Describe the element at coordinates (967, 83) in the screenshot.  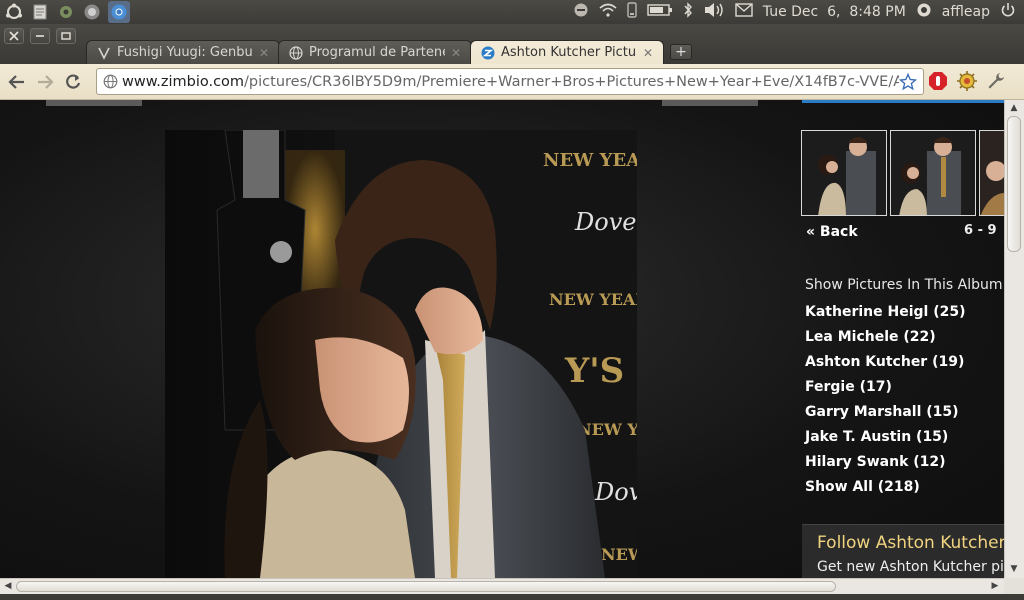
I see `extension-gear-icon` at that location.